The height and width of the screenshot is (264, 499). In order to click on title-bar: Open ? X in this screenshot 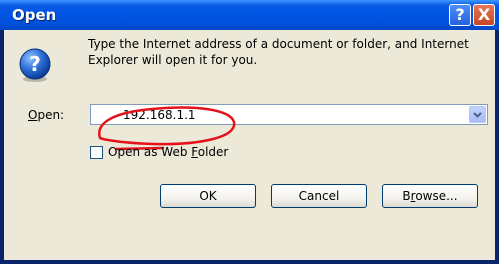, I will do `click(249, 15)`.